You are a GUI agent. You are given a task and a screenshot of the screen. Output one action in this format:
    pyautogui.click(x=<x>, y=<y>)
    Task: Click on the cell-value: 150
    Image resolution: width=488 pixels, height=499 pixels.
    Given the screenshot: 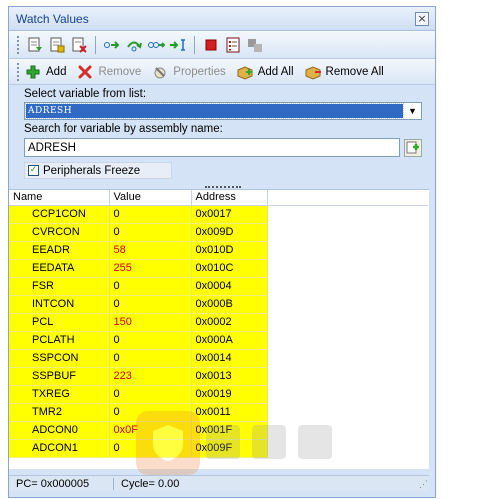 What is the action you would take?
    pyautogui.click(x=150, y=322)
    